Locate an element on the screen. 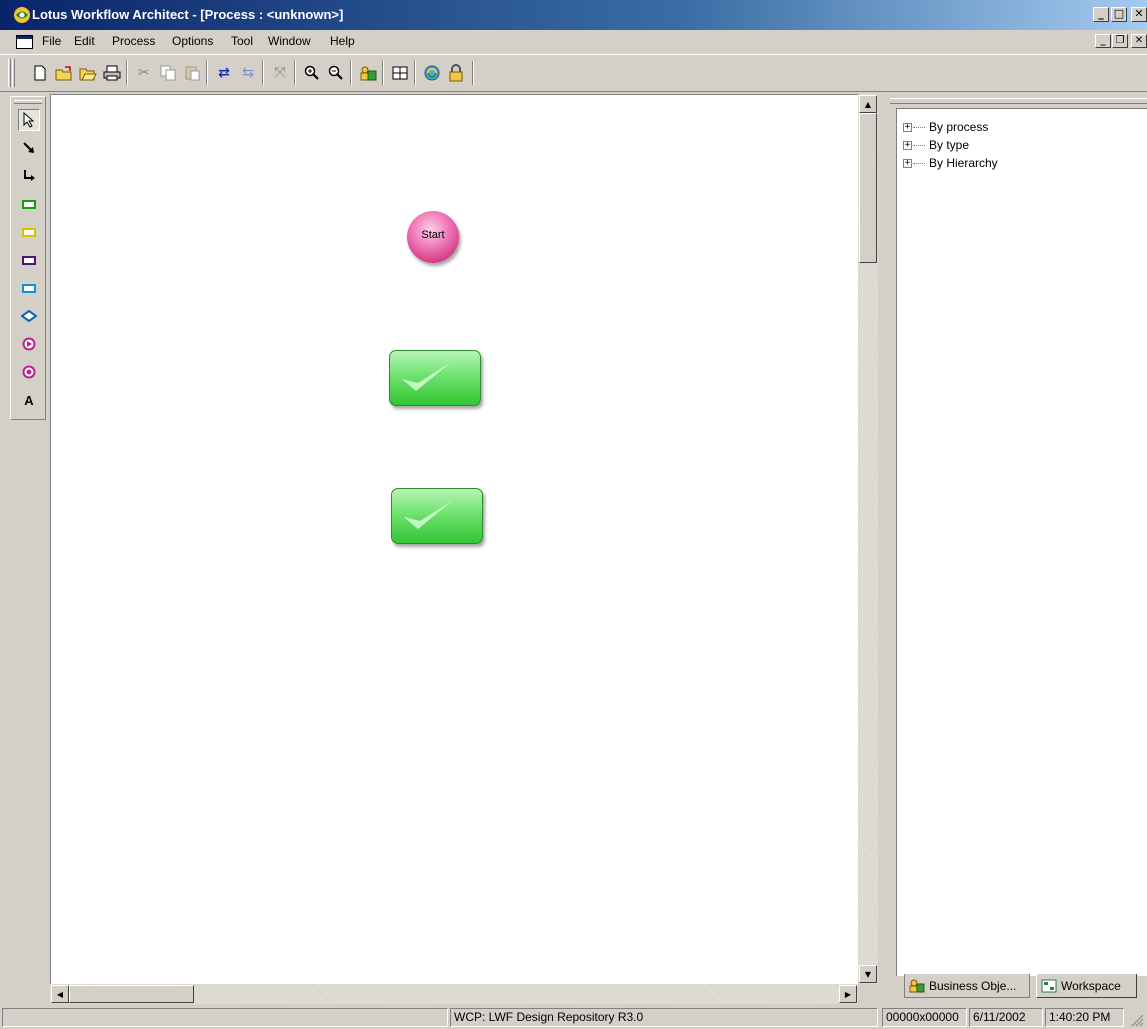  start-node-icon is located at coordinates (29, 344).